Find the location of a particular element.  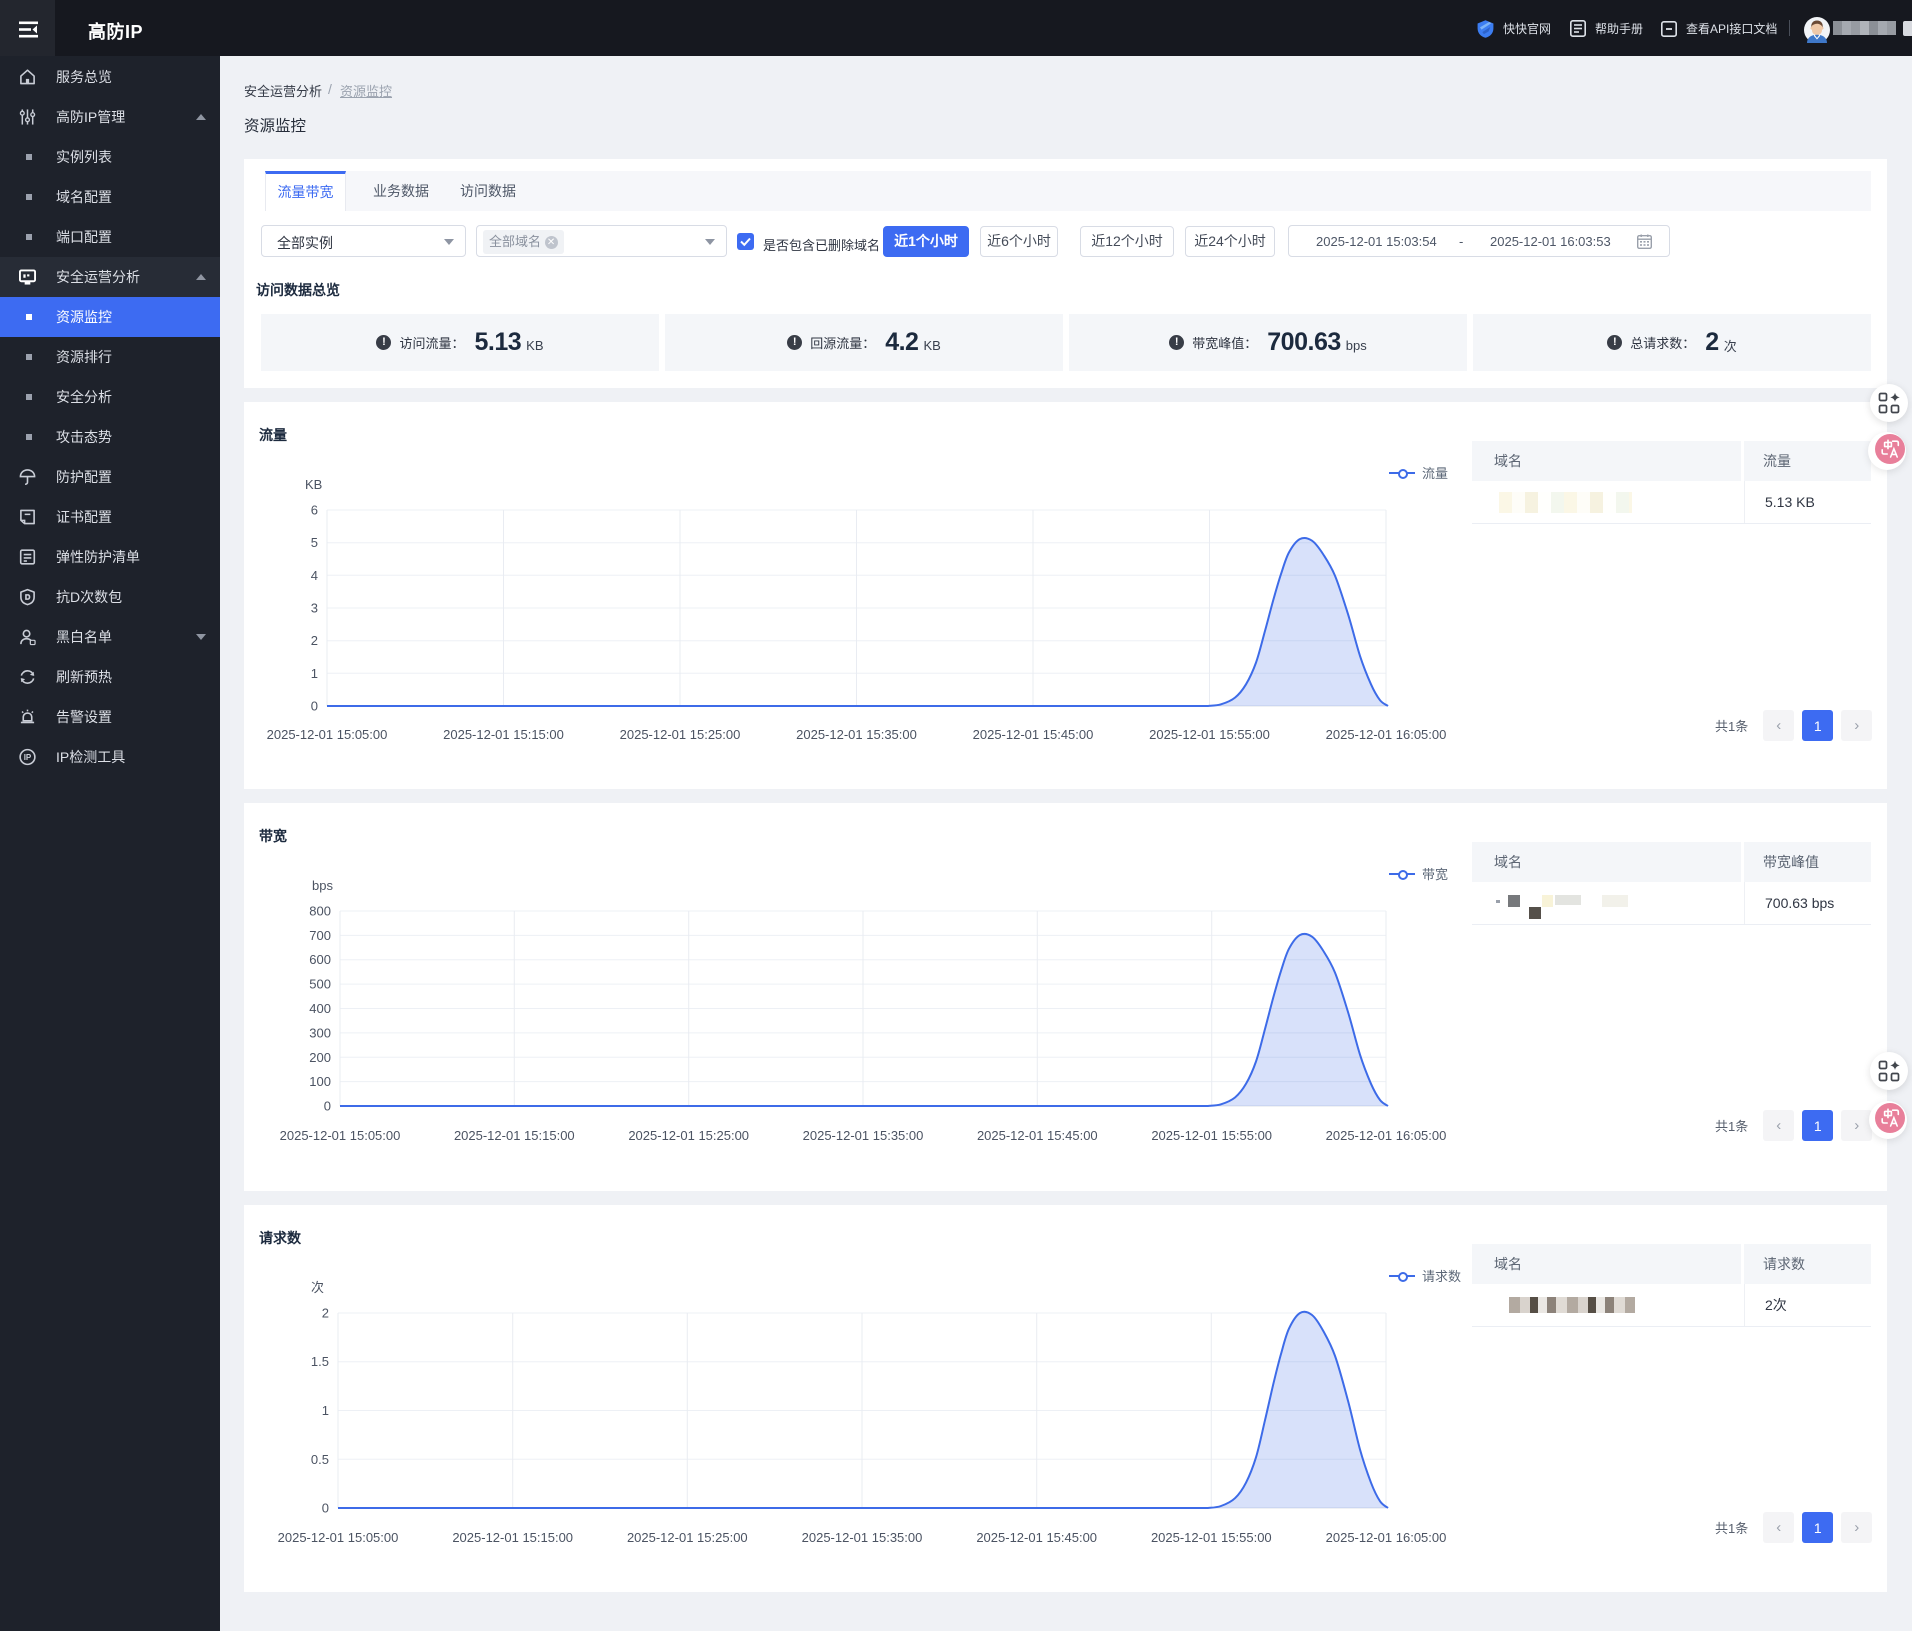

svg-text: 1.5 is located at coordinates (320, 1361).